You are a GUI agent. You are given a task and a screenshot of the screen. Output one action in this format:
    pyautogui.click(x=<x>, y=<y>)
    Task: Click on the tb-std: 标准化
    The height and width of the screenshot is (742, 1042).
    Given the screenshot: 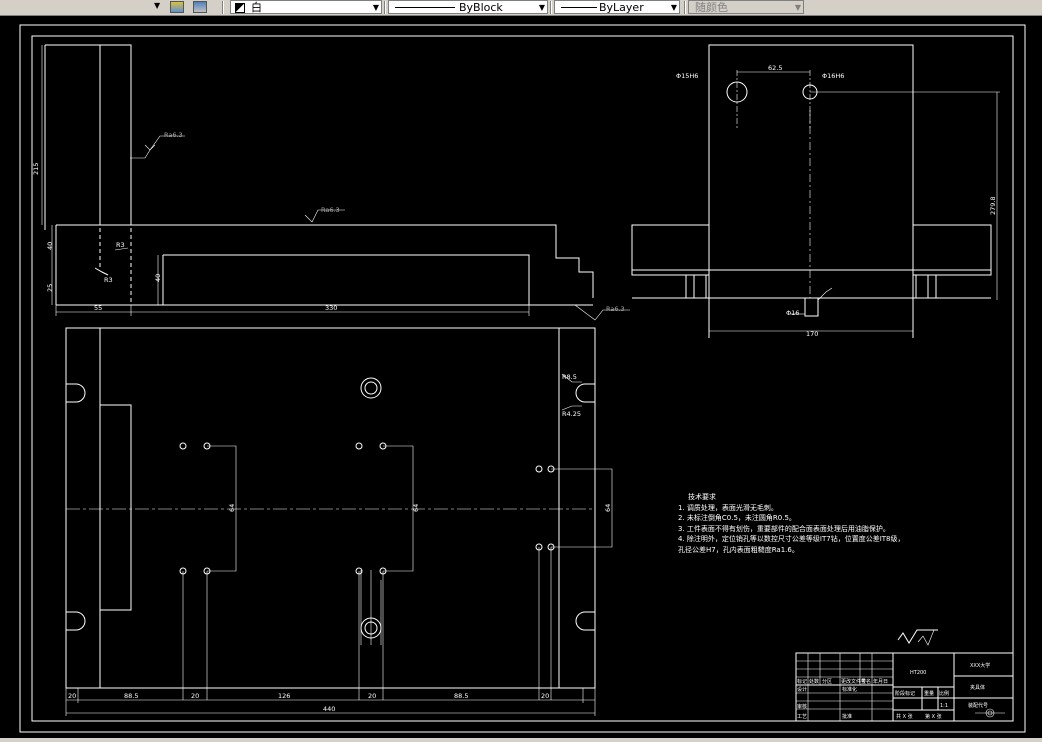 What is the action you would take?
    pyautogui.click(x=849, y=689)
    